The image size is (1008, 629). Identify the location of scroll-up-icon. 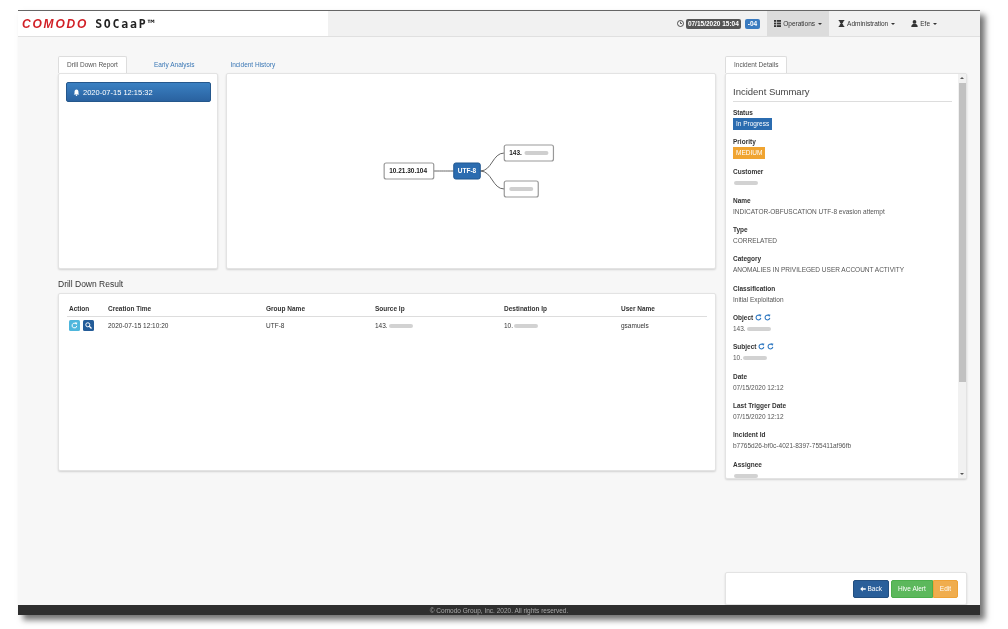
(962, 78).